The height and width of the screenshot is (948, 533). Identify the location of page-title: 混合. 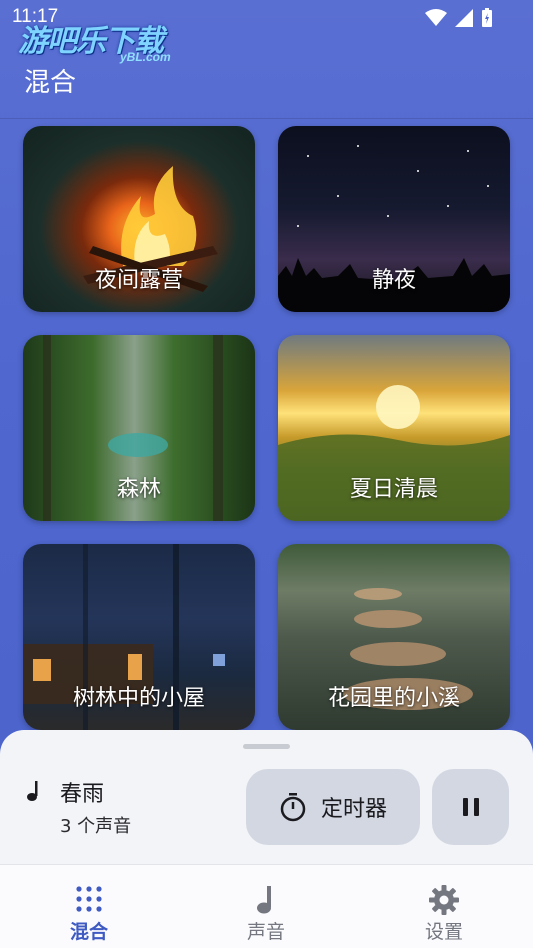
(50, 83).